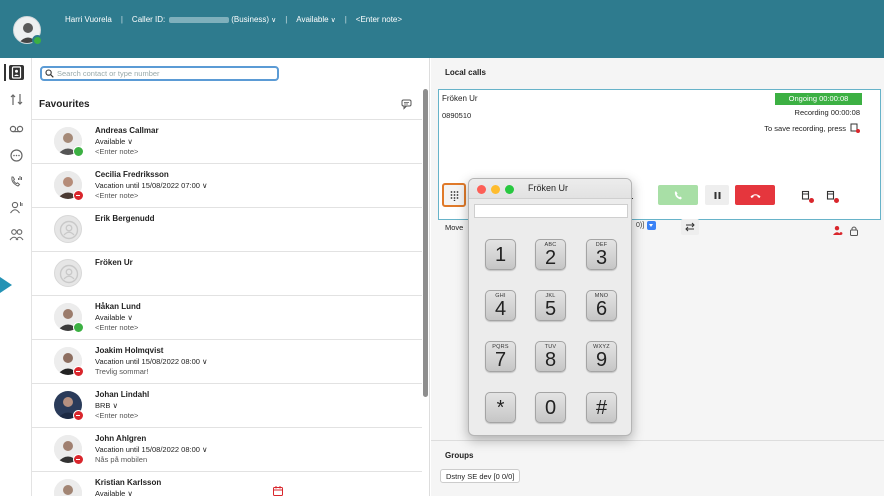  What do you see at coordinates (650, 225) in the screenshot?
I see `move-target-select: 0)]` at bounding box center [650, 225].